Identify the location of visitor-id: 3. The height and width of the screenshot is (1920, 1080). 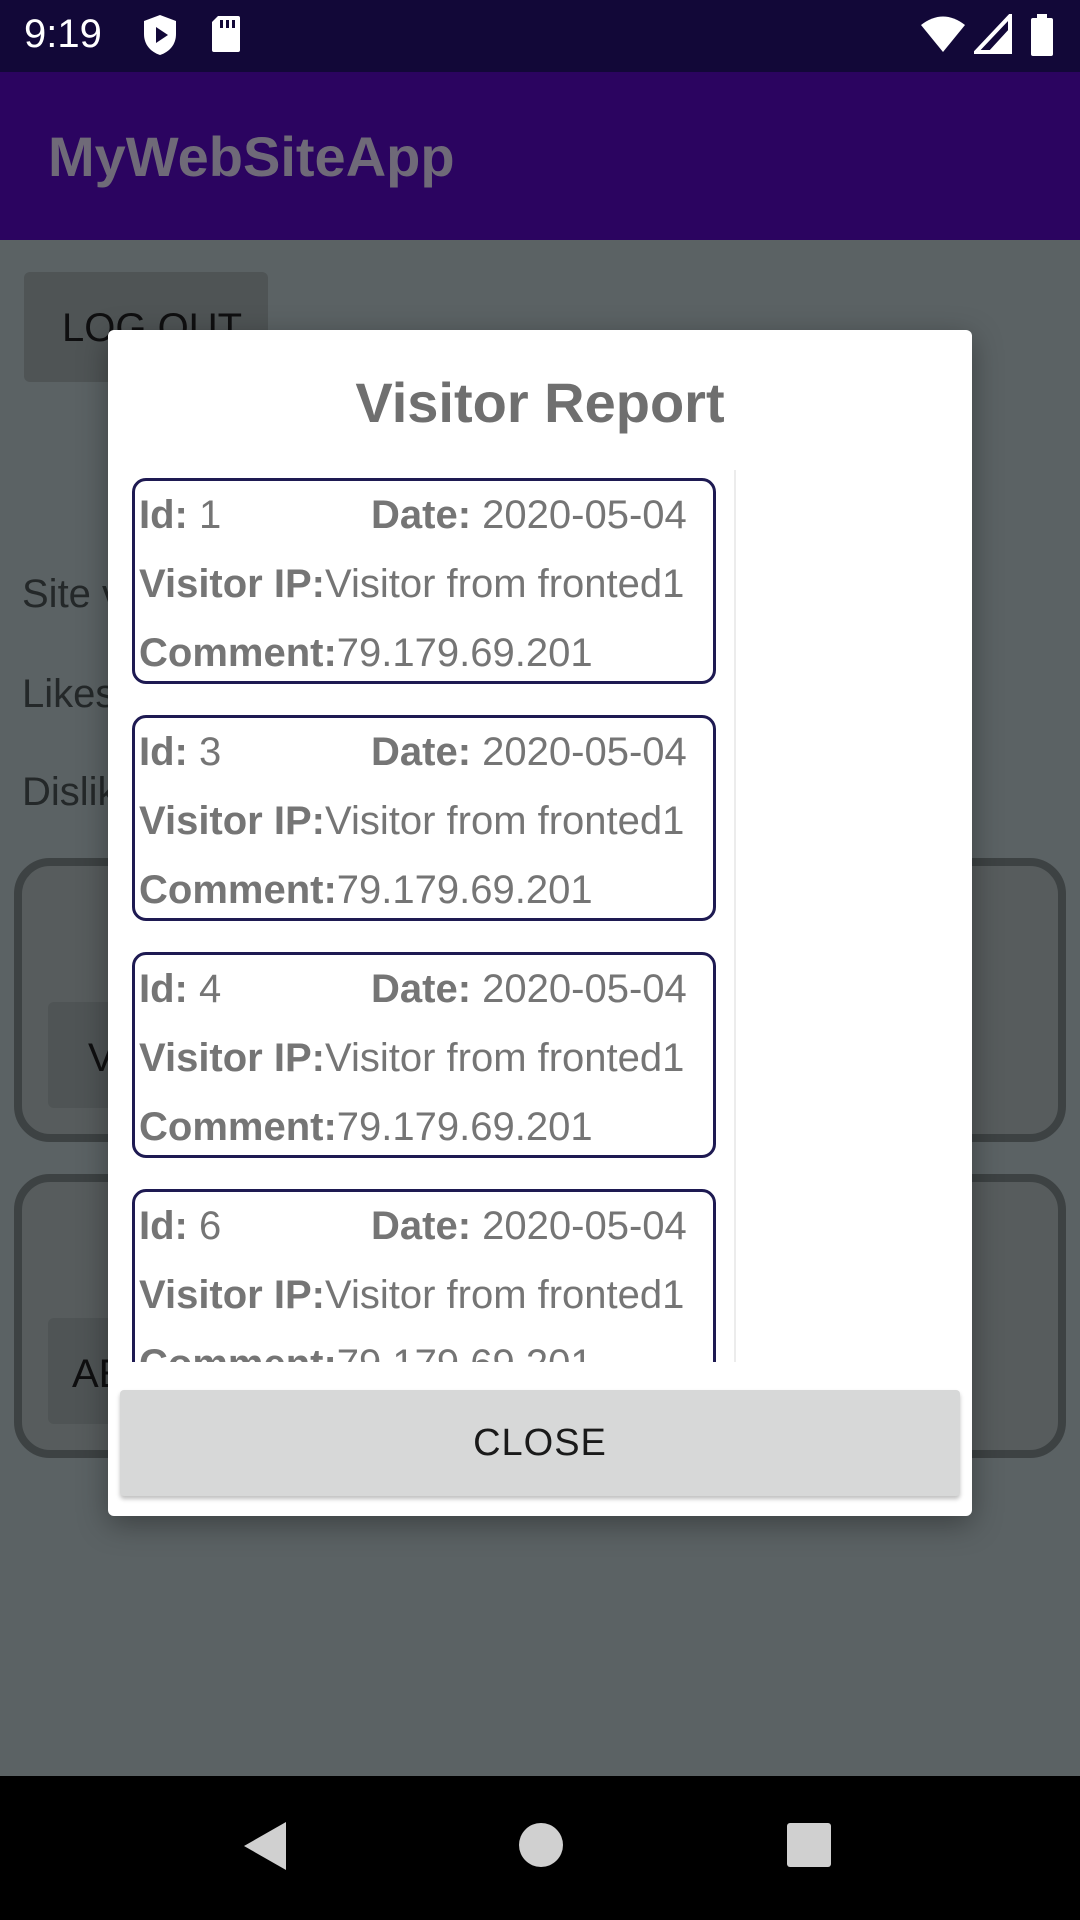
(210, 752).